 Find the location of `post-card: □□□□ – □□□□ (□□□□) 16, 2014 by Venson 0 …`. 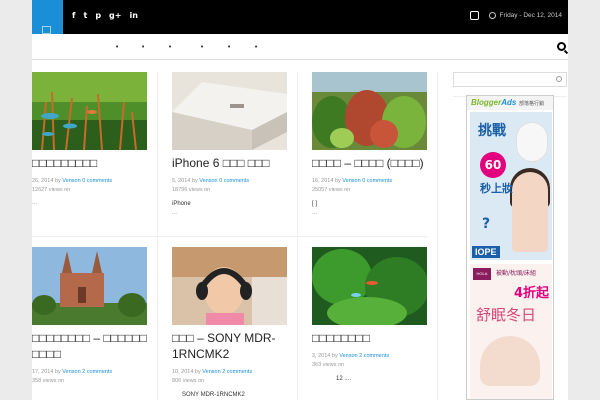

post-card: □□□□ – □□□□ (□□□□) 16, 2014 by Venson 0 … is located at coordinates (369, 144).